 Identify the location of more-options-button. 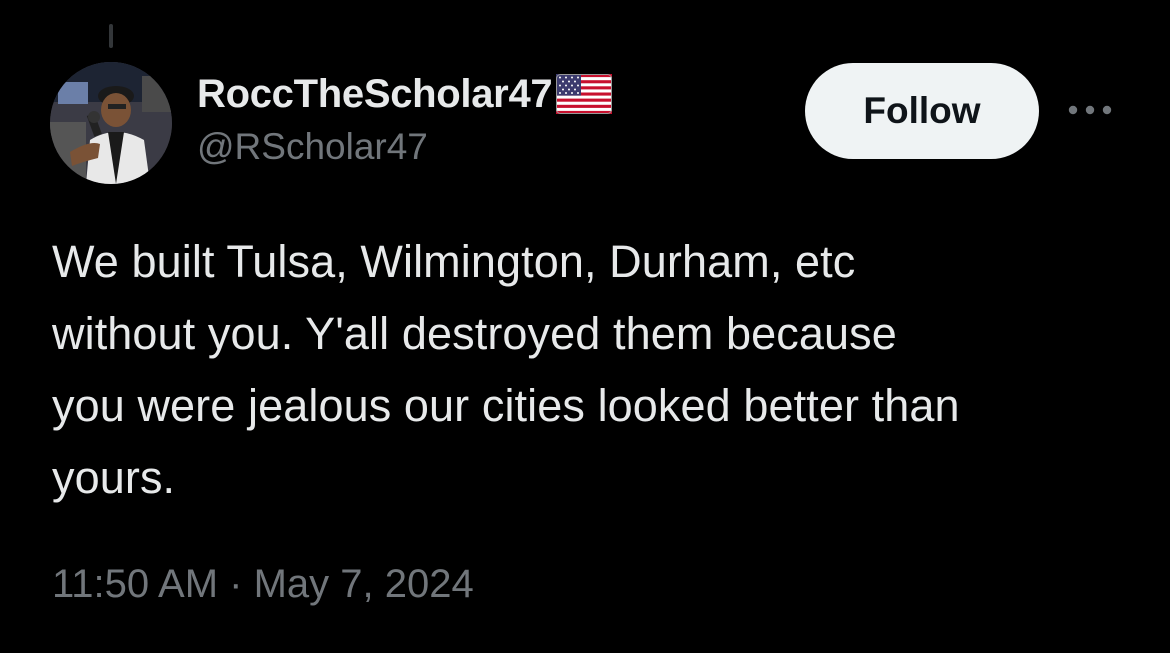
(1090, 110).